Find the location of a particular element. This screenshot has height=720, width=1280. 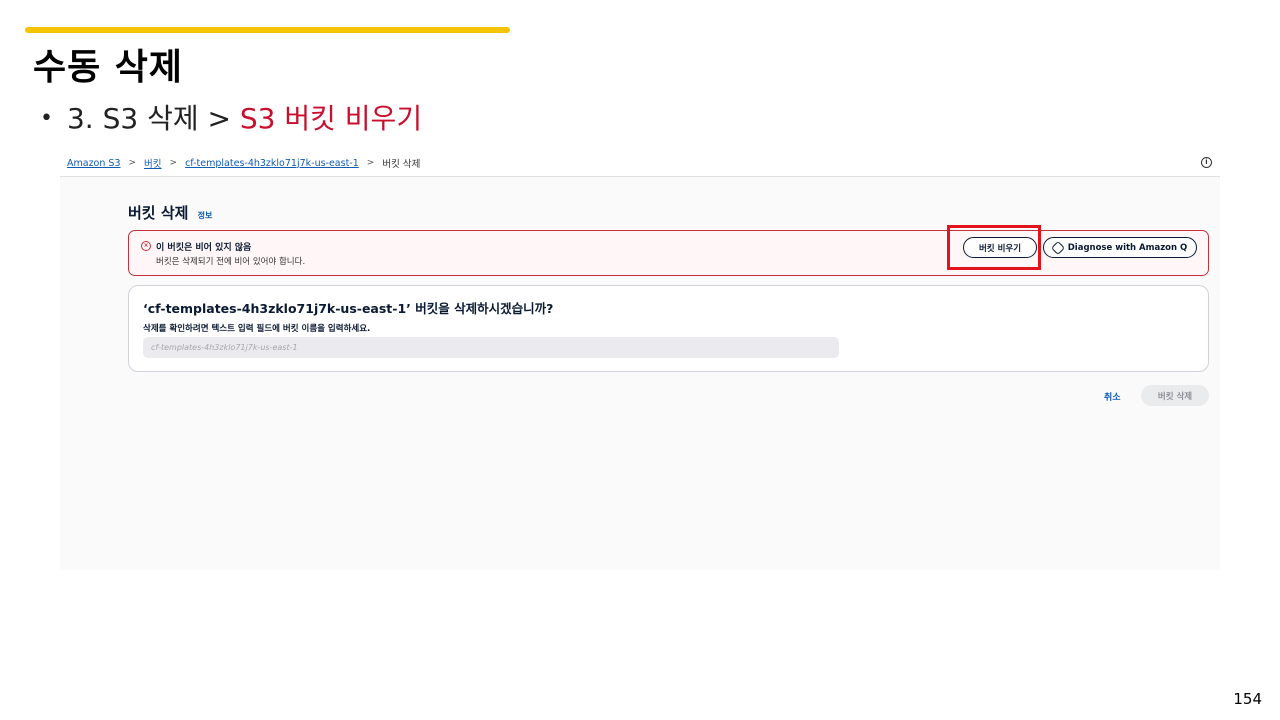

slide-title: 수동 삭제 is located at coordinates (108, 67).